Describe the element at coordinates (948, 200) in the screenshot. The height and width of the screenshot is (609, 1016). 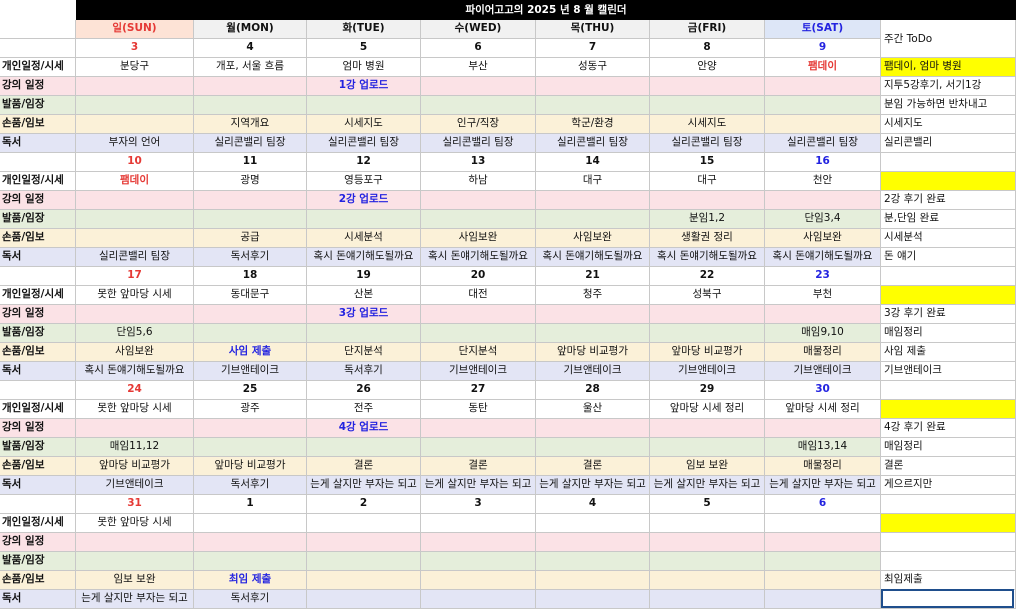
I see `todo-lecture: 2강 후기 완료` at that location.